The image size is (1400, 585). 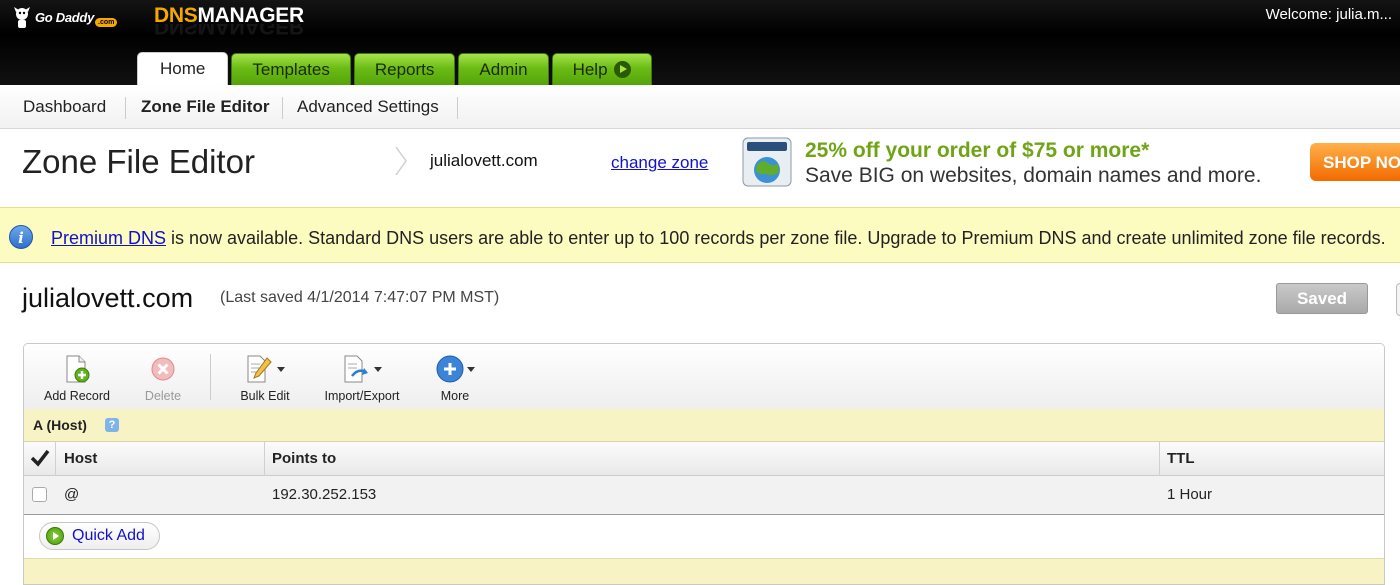 What do you see at coordinates (360, 297) in the screenshot?
I see `last-saved-text: (Last saved 4/1/2014 7:47:07 PM MST)` at bounding box center [360, 297].